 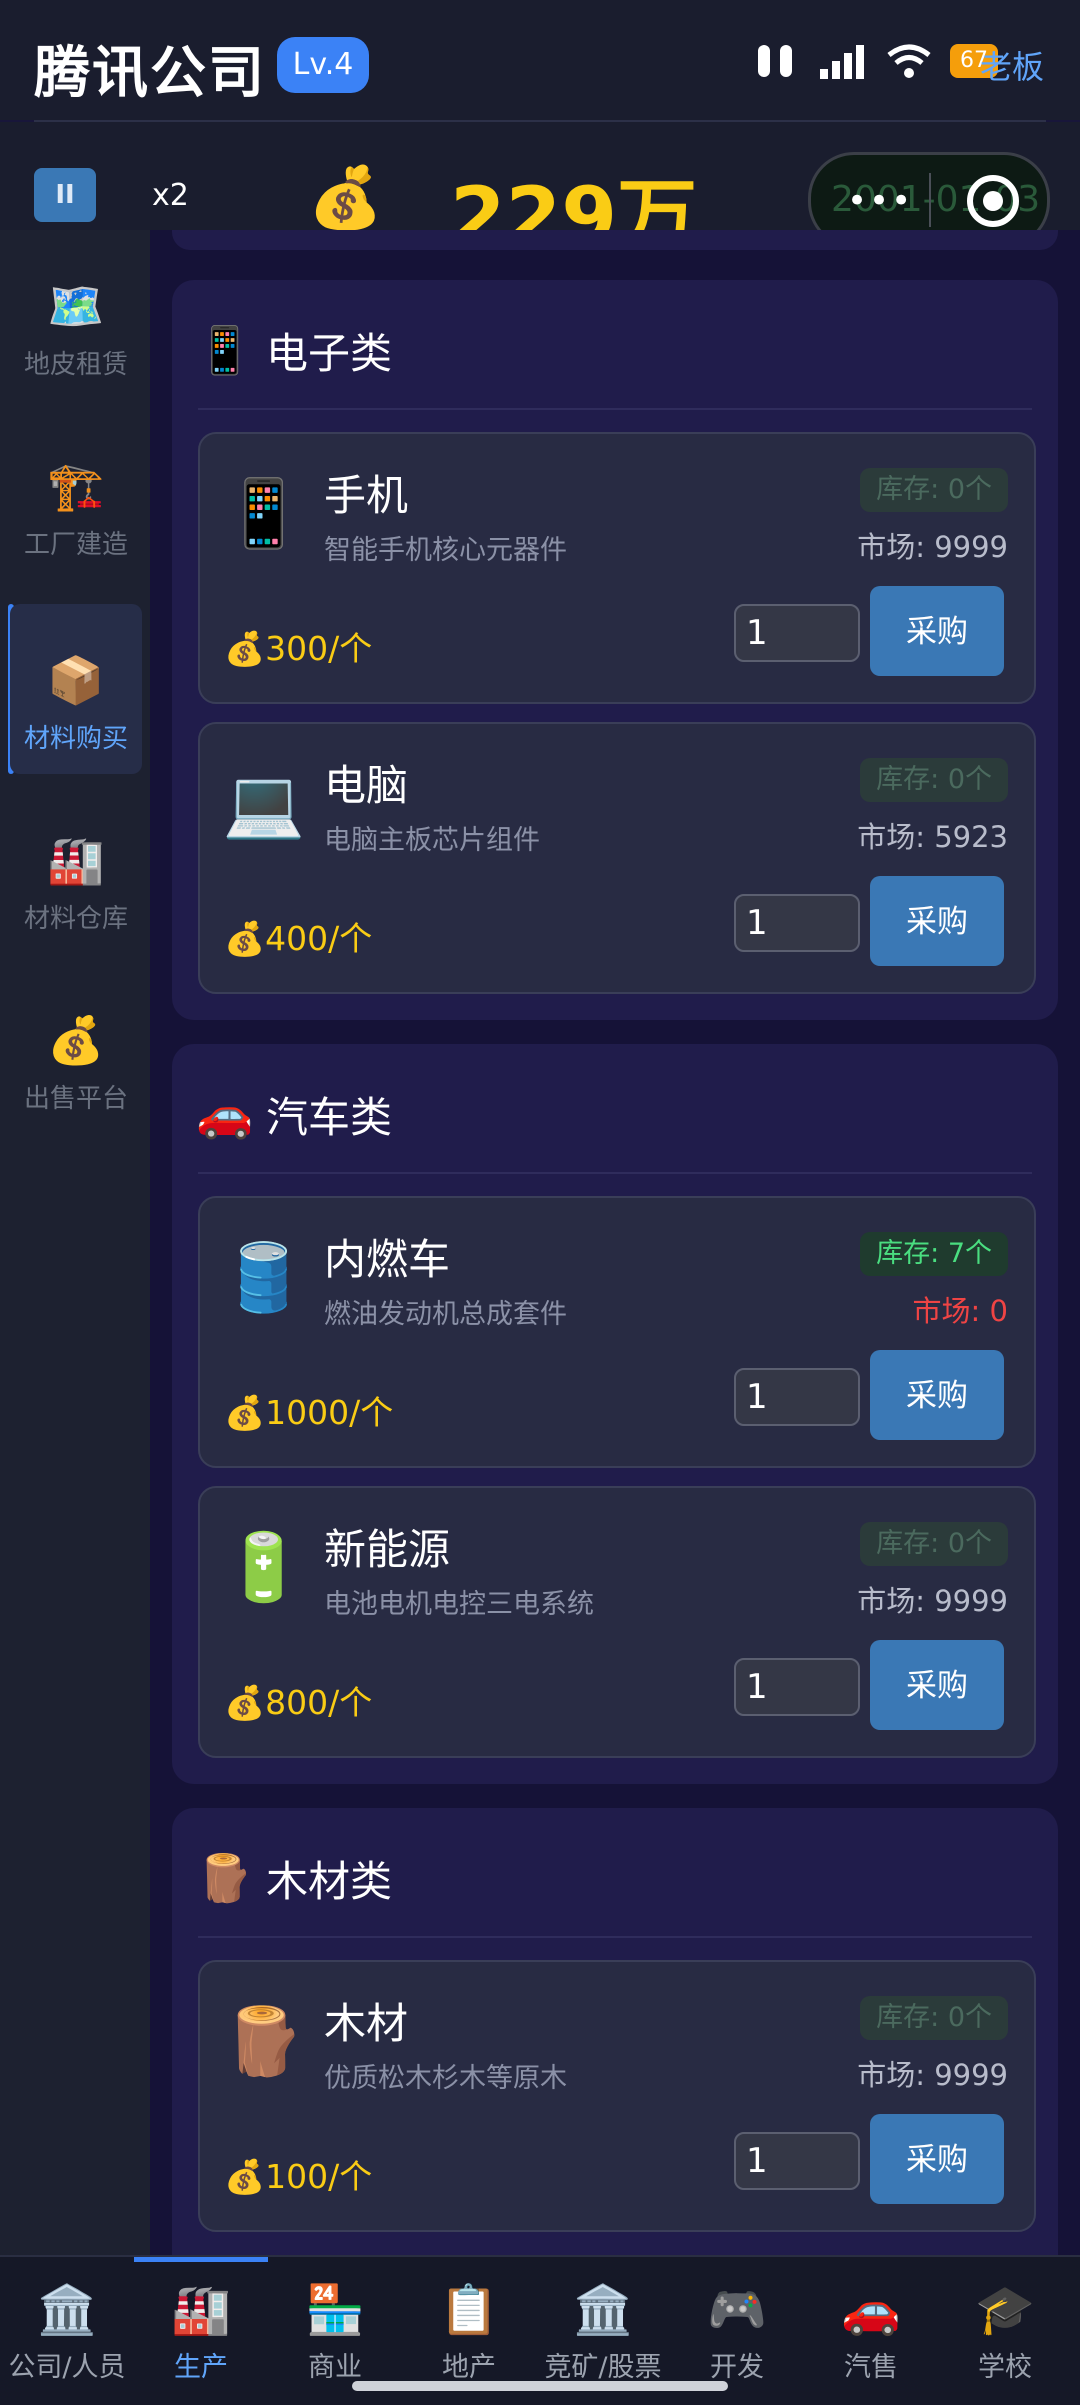 I want to click on game-toolbar: II x2 💰 229万 2001-01-03 •••, so click(x=540, y=192).